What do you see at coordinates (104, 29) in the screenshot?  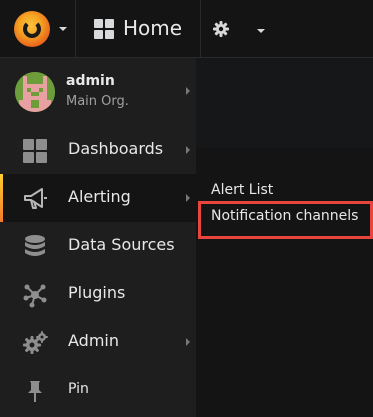 I see `dashboard-grid-icon` at bounding box center [104, 29].